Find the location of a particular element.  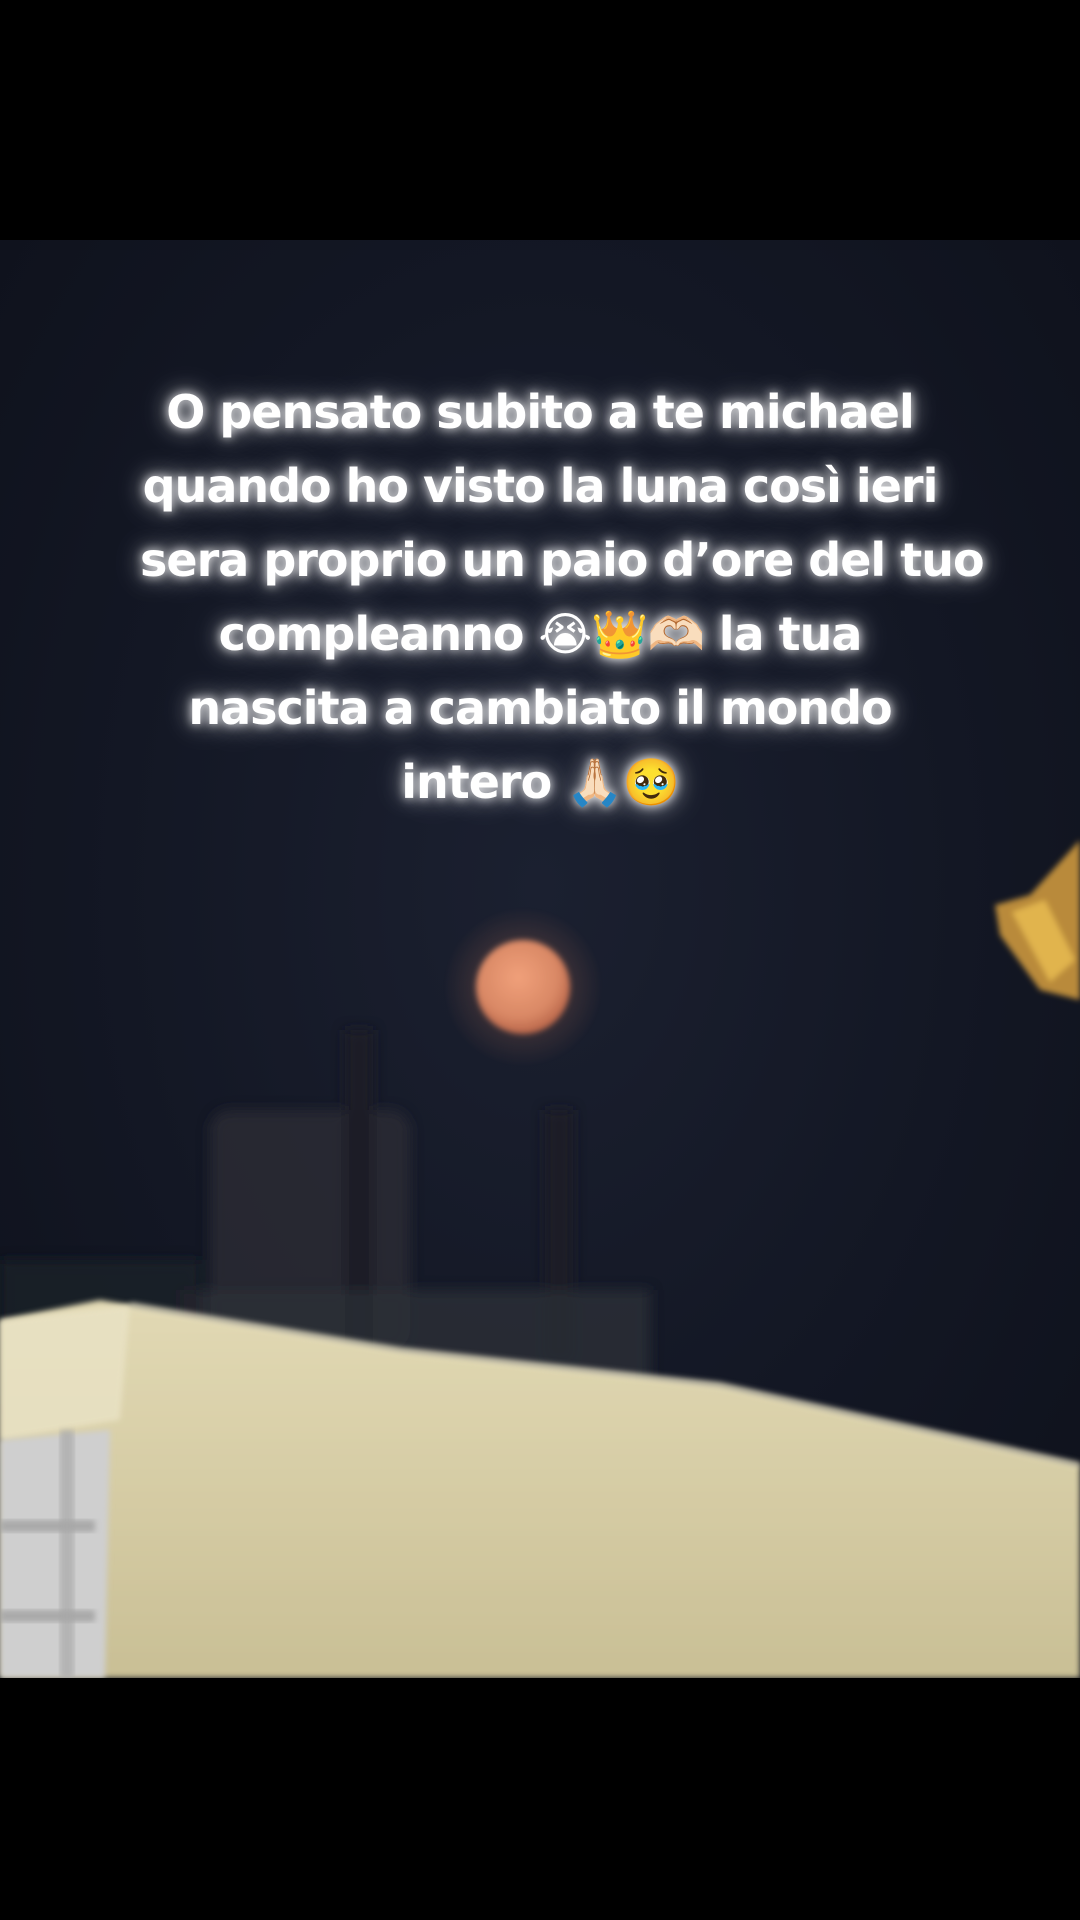

caption-line: compleanno 😭👑🫶🏻 la tua is located at coordinates (540, 634).